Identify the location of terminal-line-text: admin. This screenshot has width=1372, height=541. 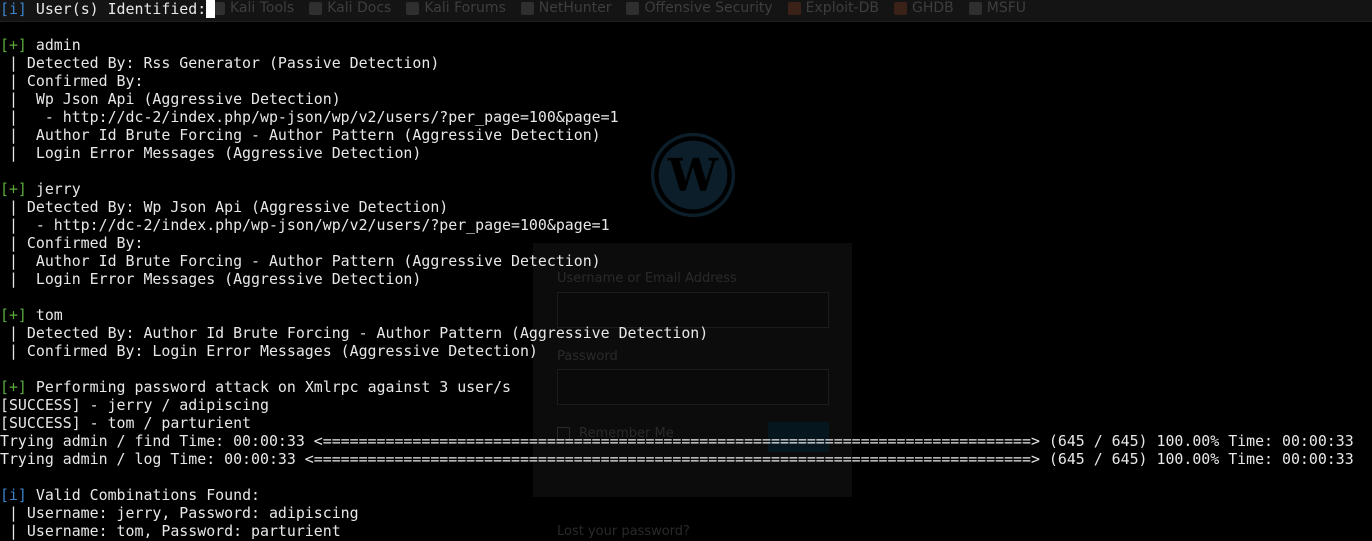
(53, 45).